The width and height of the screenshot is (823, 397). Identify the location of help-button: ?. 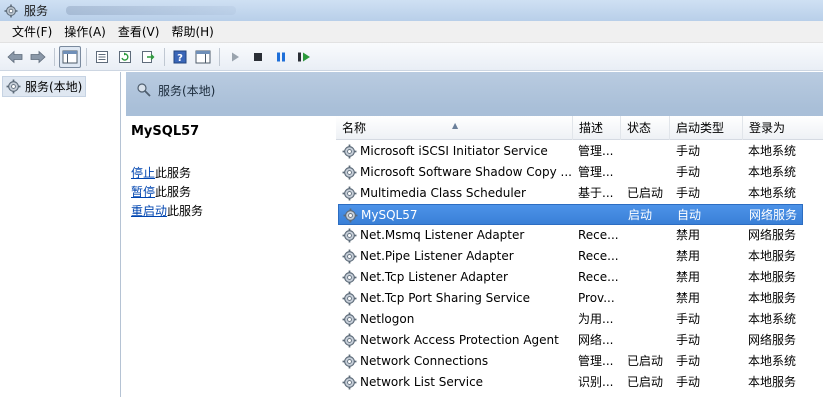
(180, 57).